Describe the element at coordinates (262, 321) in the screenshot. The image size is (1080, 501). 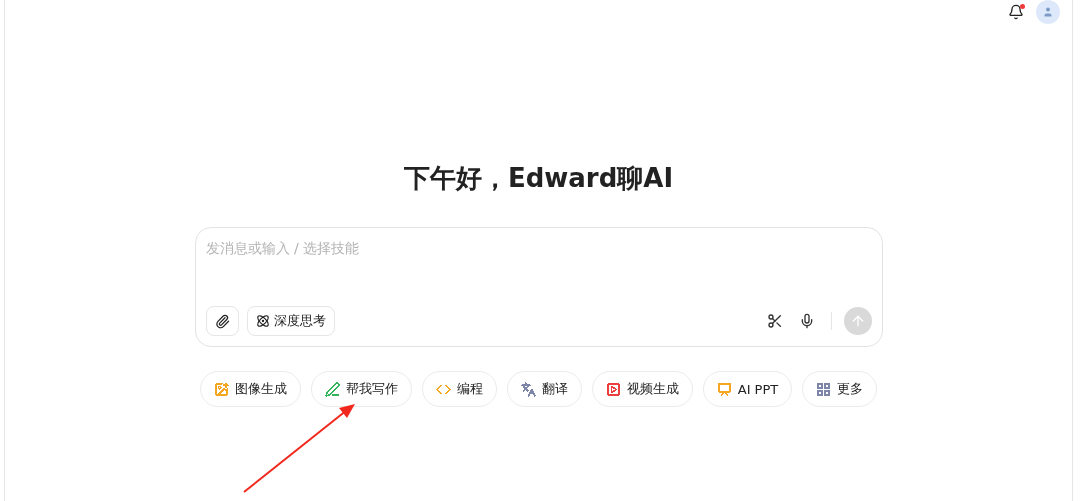
I see `atom-icon` at that location.